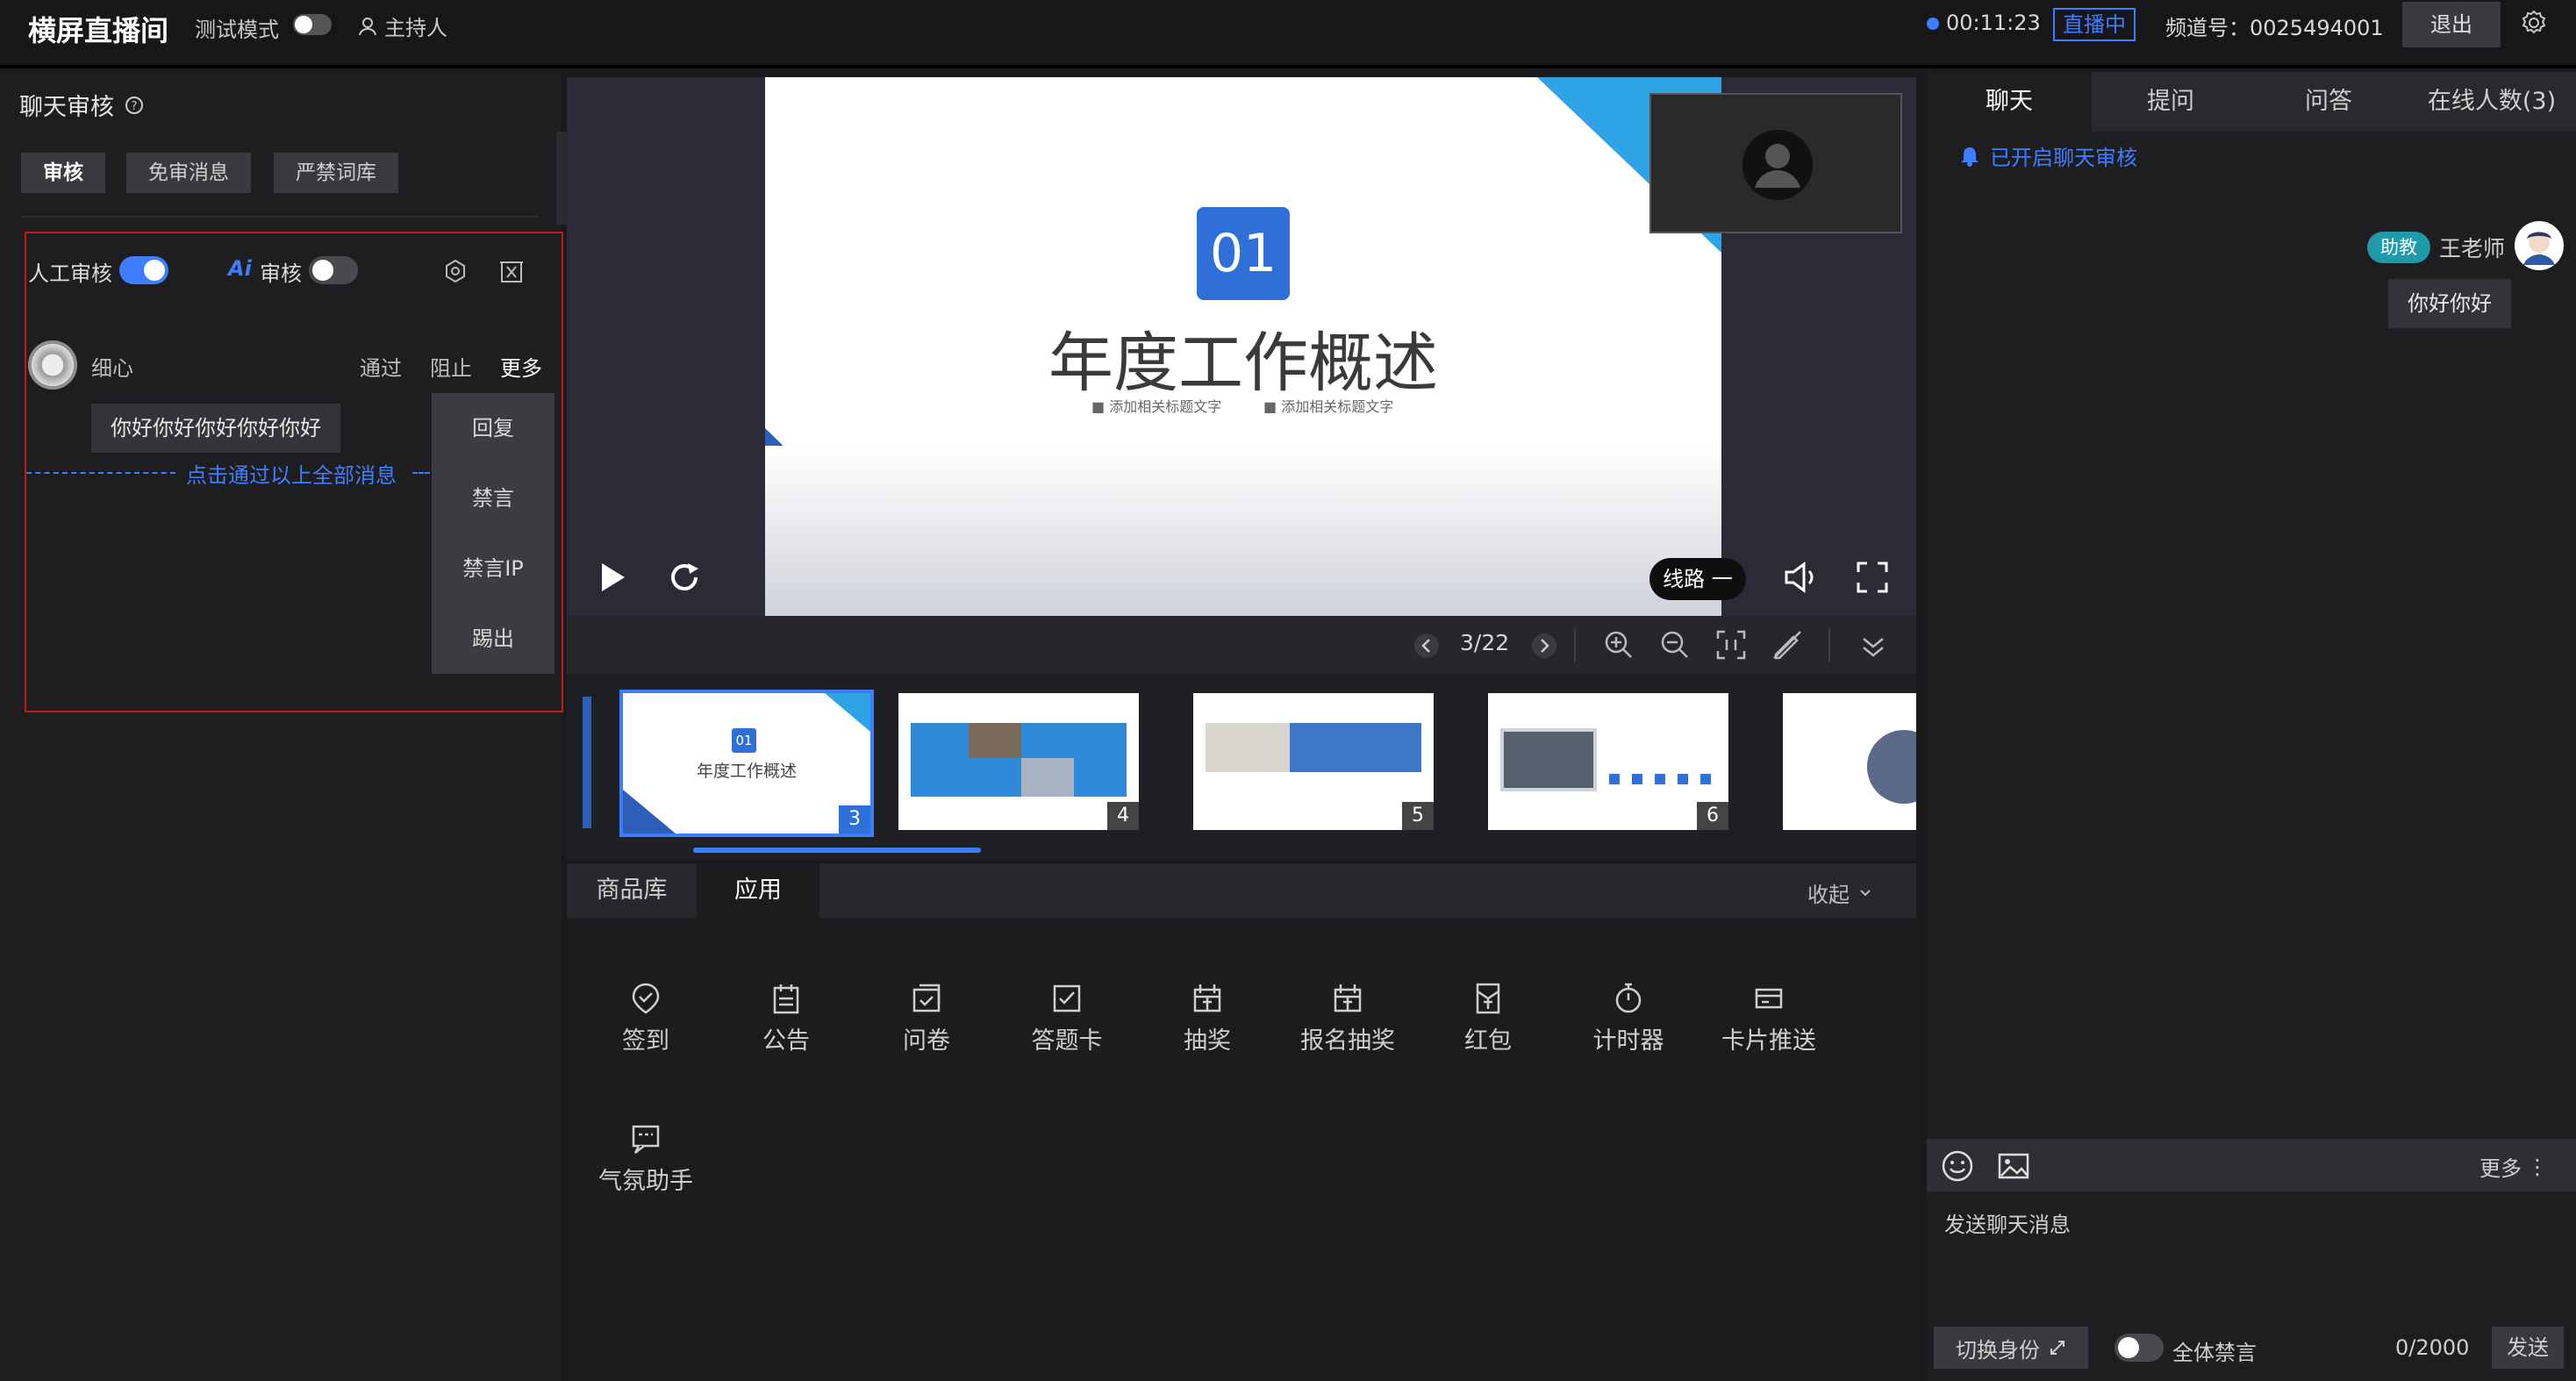 Image resolution: width=2576 pixels, height=1381 pixels. I want to click on ai-review-label: 审核, so click(281, 274).